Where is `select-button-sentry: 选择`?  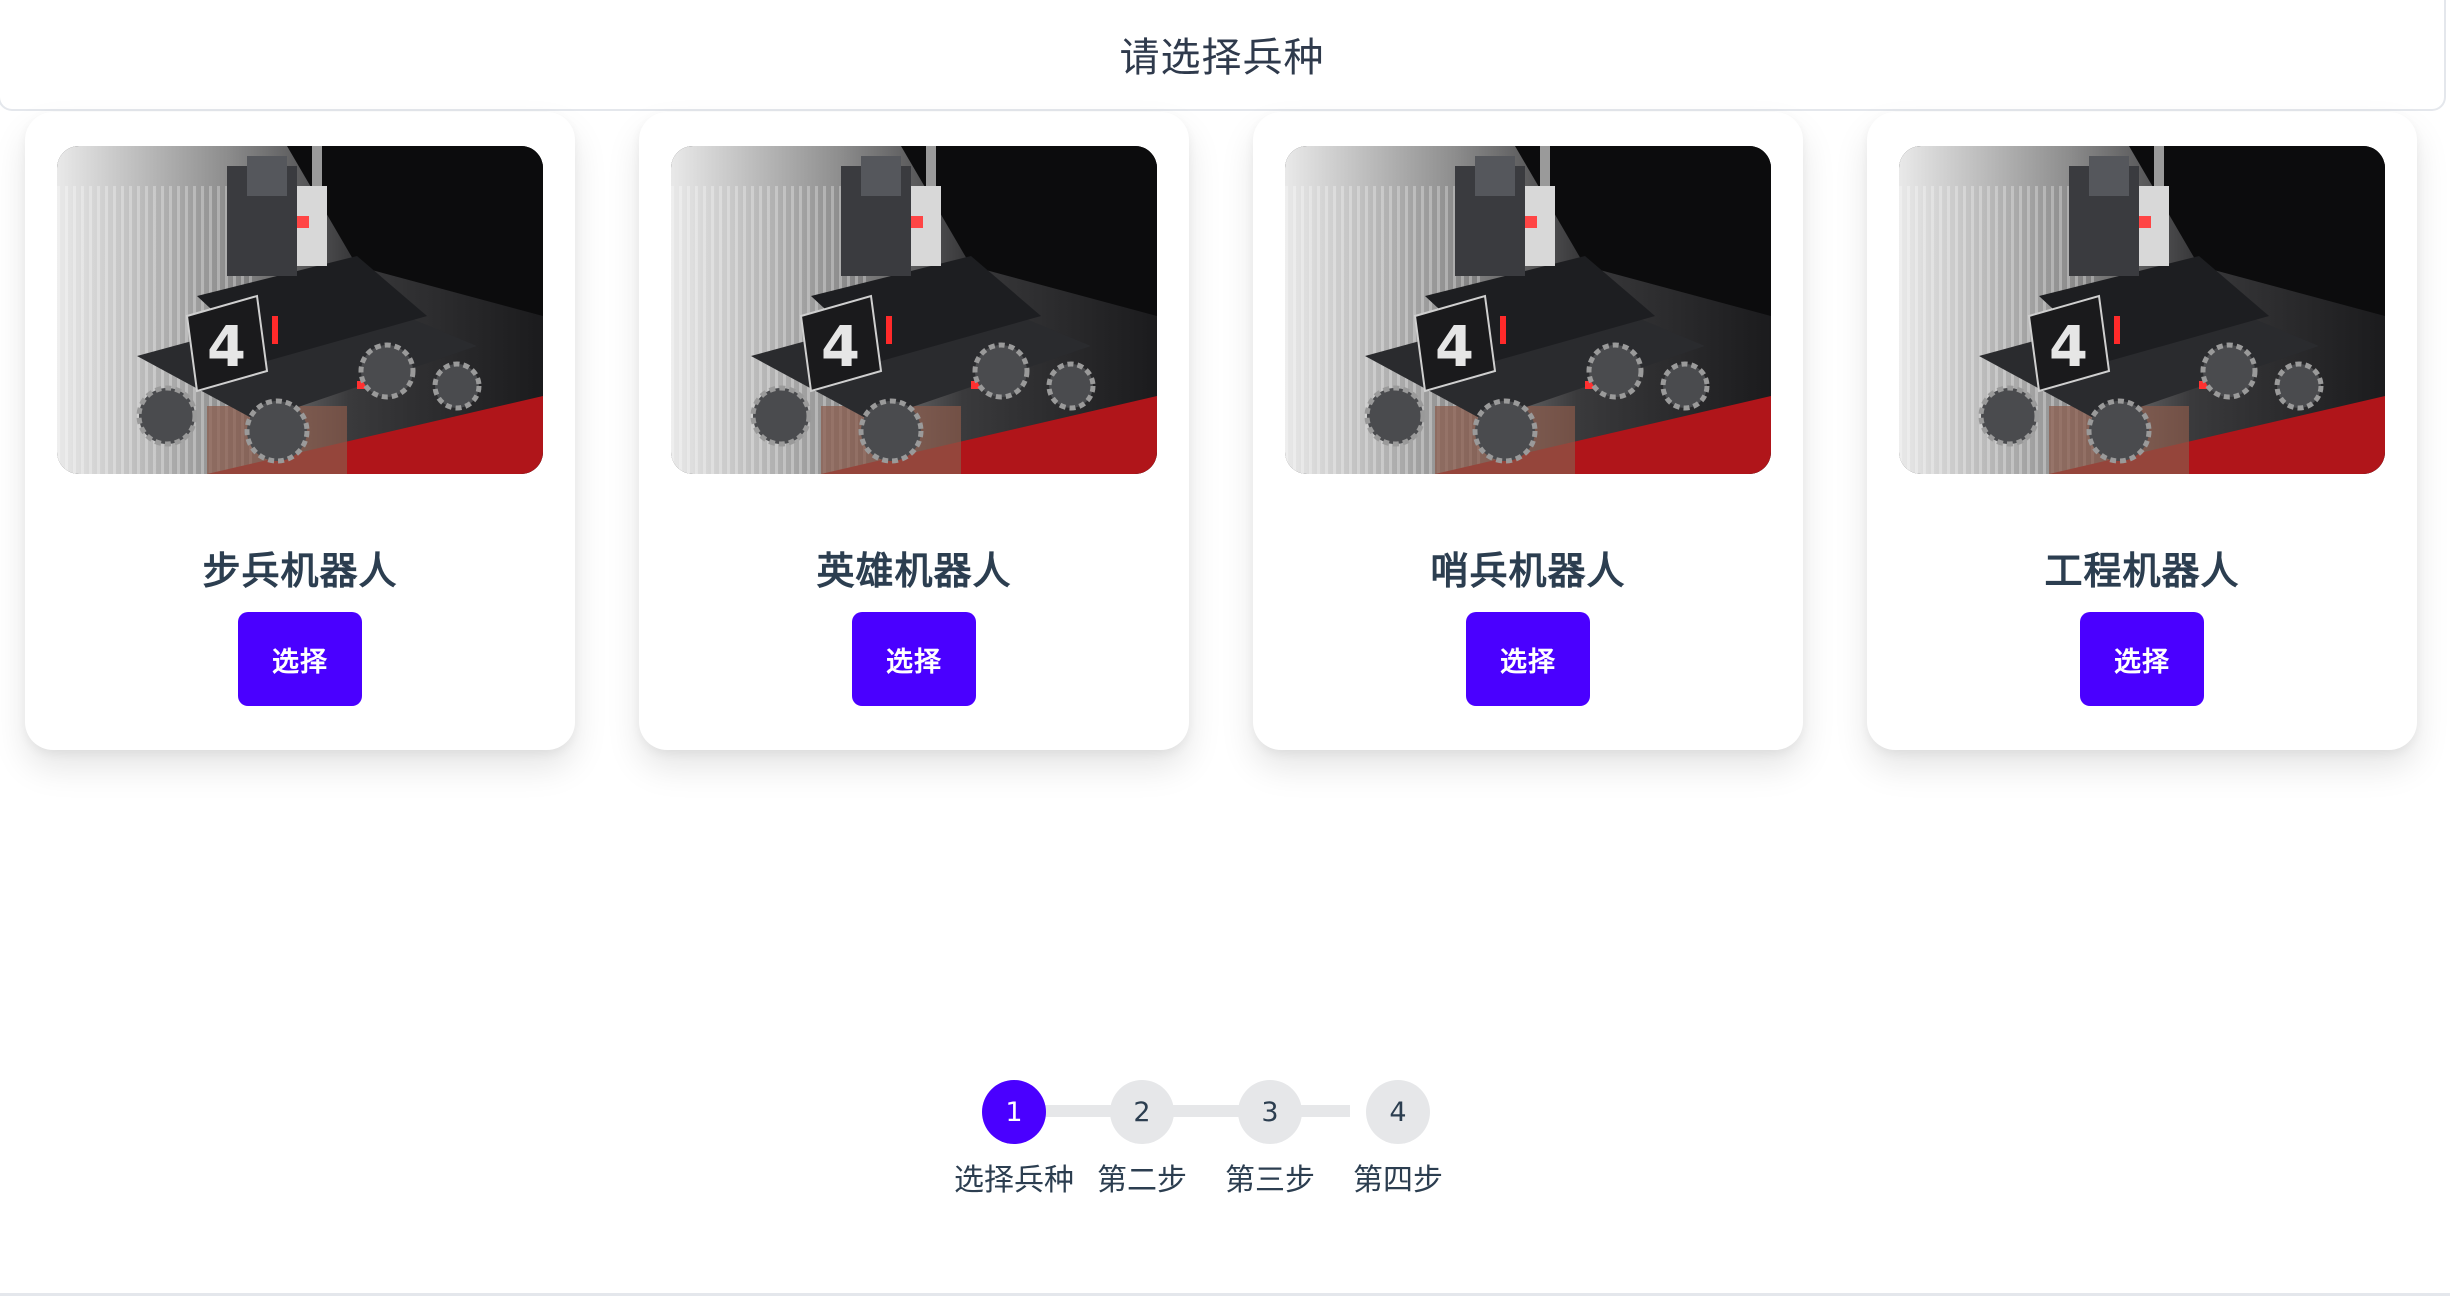 select-button-sentry: 选择 is located at coordinates (1528, 659).